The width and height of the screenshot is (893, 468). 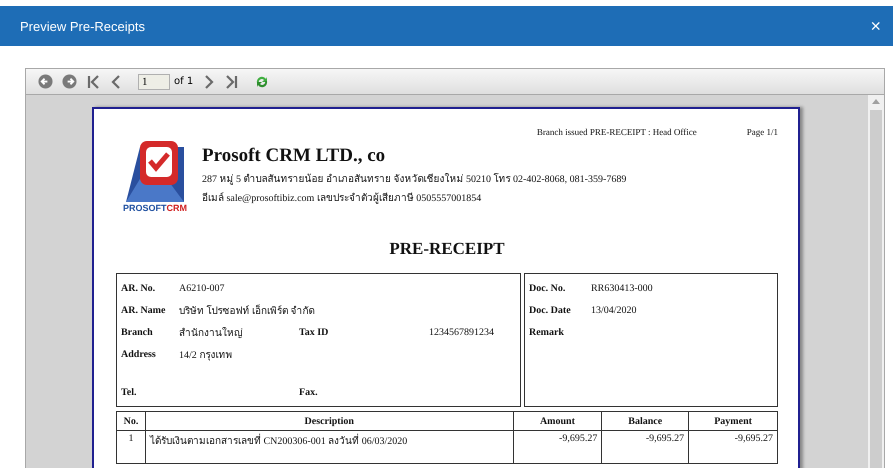 I want to click on table-cell: 1, so click(x=131, y=447).